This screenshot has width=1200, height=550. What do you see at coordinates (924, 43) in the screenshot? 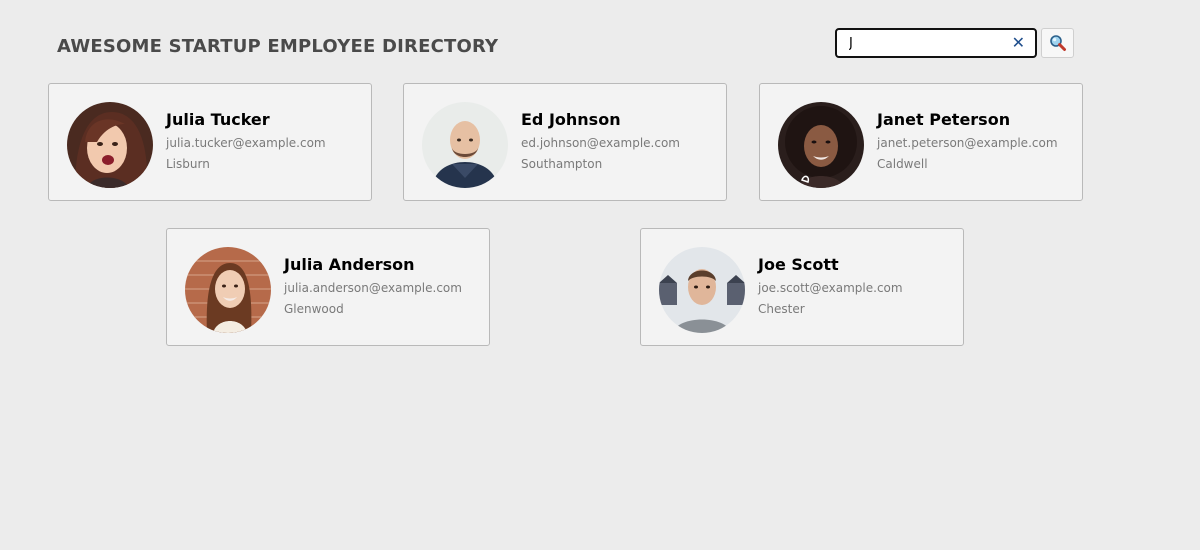
I see `search-input` at bounding box center [924, 43].